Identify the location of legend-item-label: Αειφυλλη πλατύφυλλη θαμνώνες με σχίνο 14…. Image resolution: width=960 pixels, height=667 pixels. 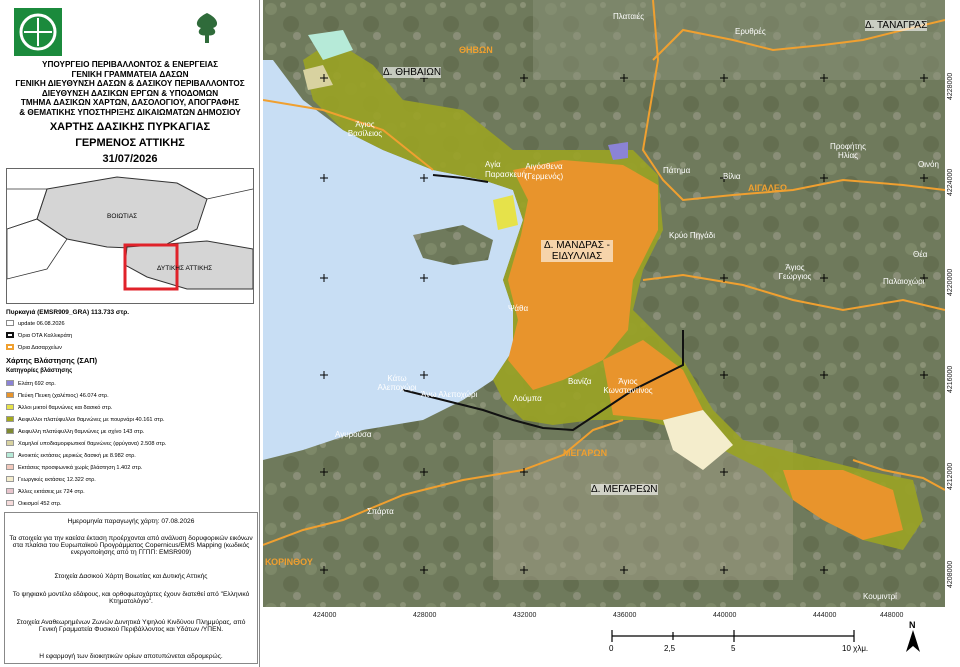
(81, 432).